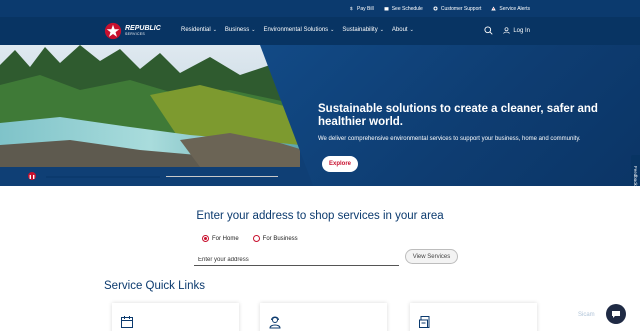 This screenshot has width=640, height=331. Describe the element at coordinates (250, 238) in the screenshot. I see `customer-type-radio-group: For Home For Business` at that location.